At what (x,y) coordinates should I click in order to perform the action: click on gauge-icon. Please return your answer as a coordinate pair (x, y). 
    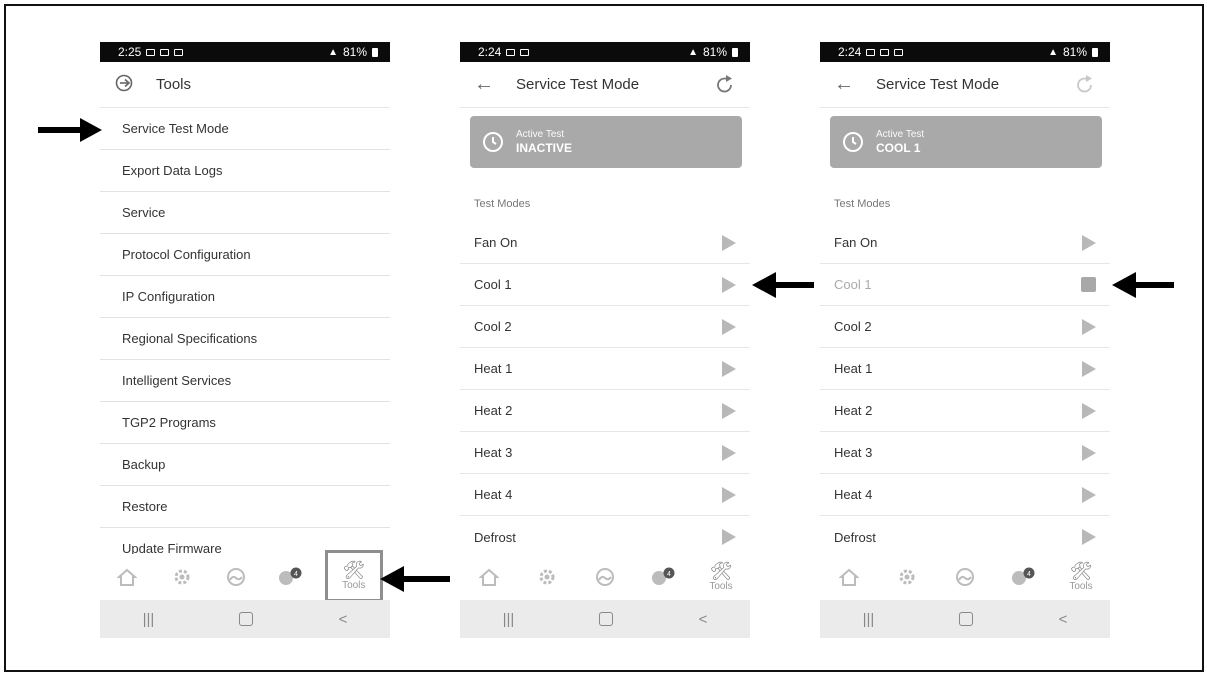
    Looking at the image, I should click on (605, 577).